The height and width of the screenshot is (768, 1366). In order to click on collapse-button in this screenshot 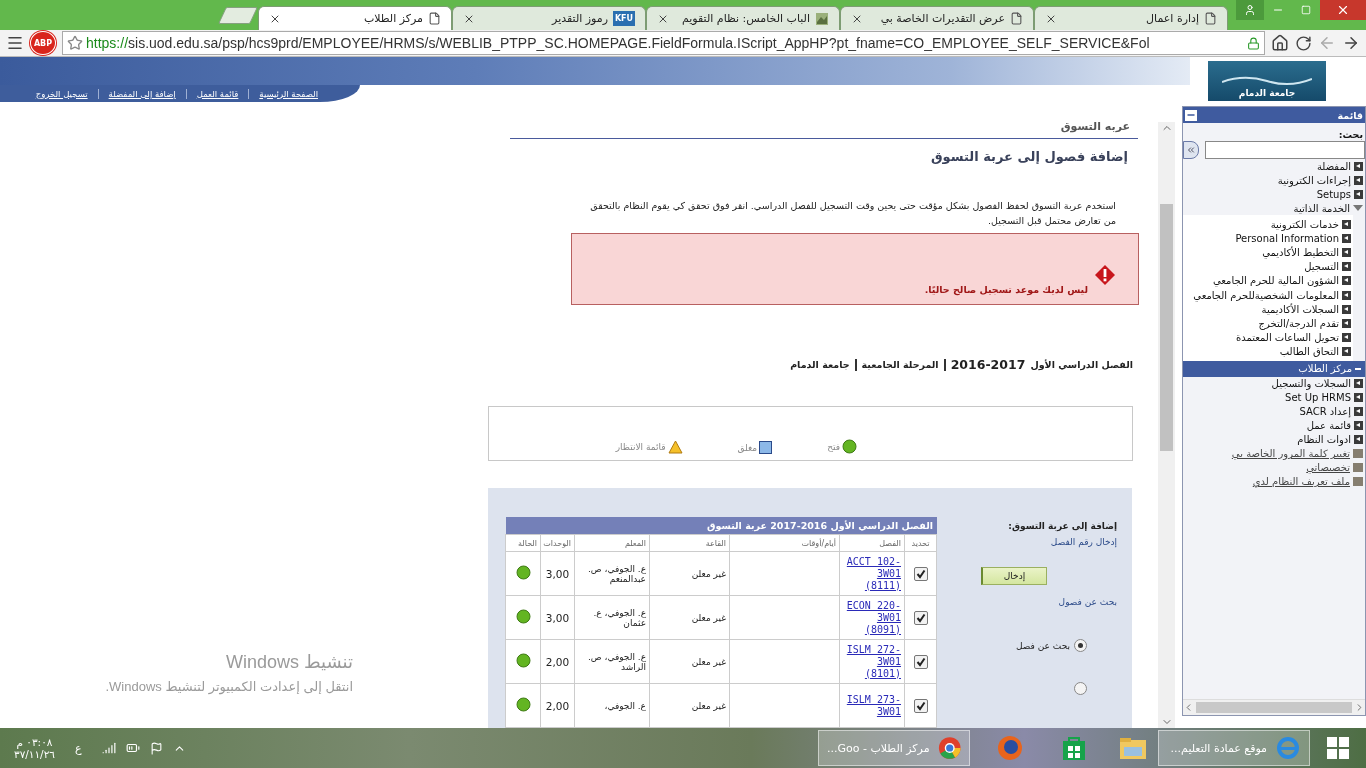, I will do `click(1191, 115)`.